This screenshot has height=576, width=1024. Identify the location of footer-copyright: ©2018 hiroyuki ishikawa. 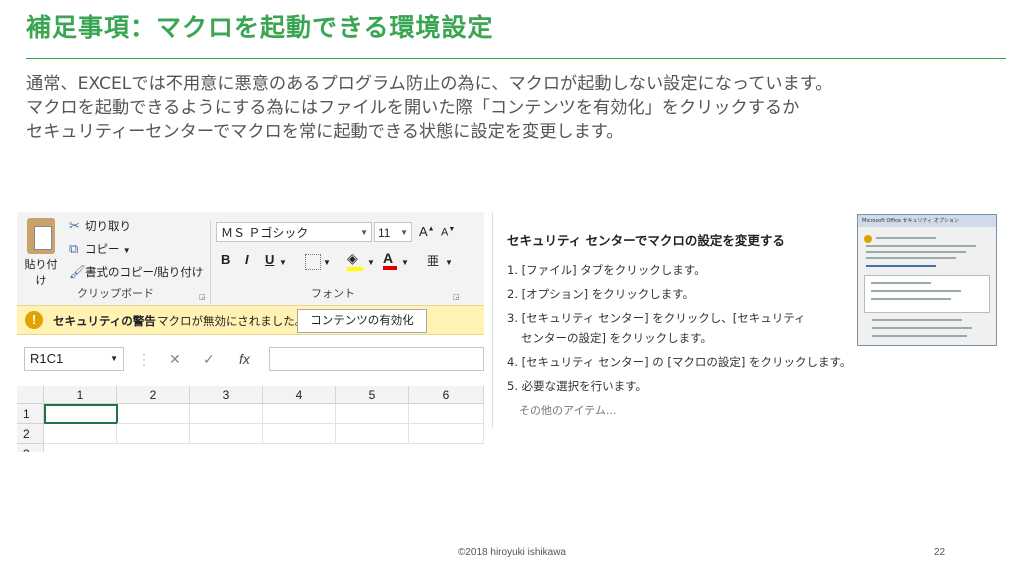
(512, 552).